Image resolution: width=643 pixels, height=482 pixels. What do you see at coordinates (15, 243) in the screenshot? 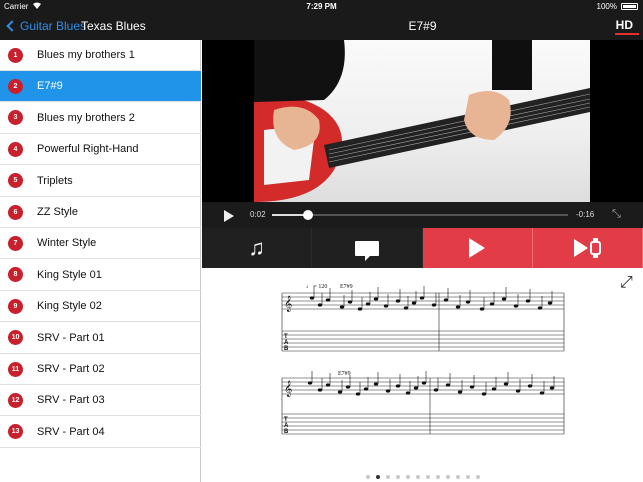
I see `lesson-number-badge: 7` at bounding box center [15, 243].